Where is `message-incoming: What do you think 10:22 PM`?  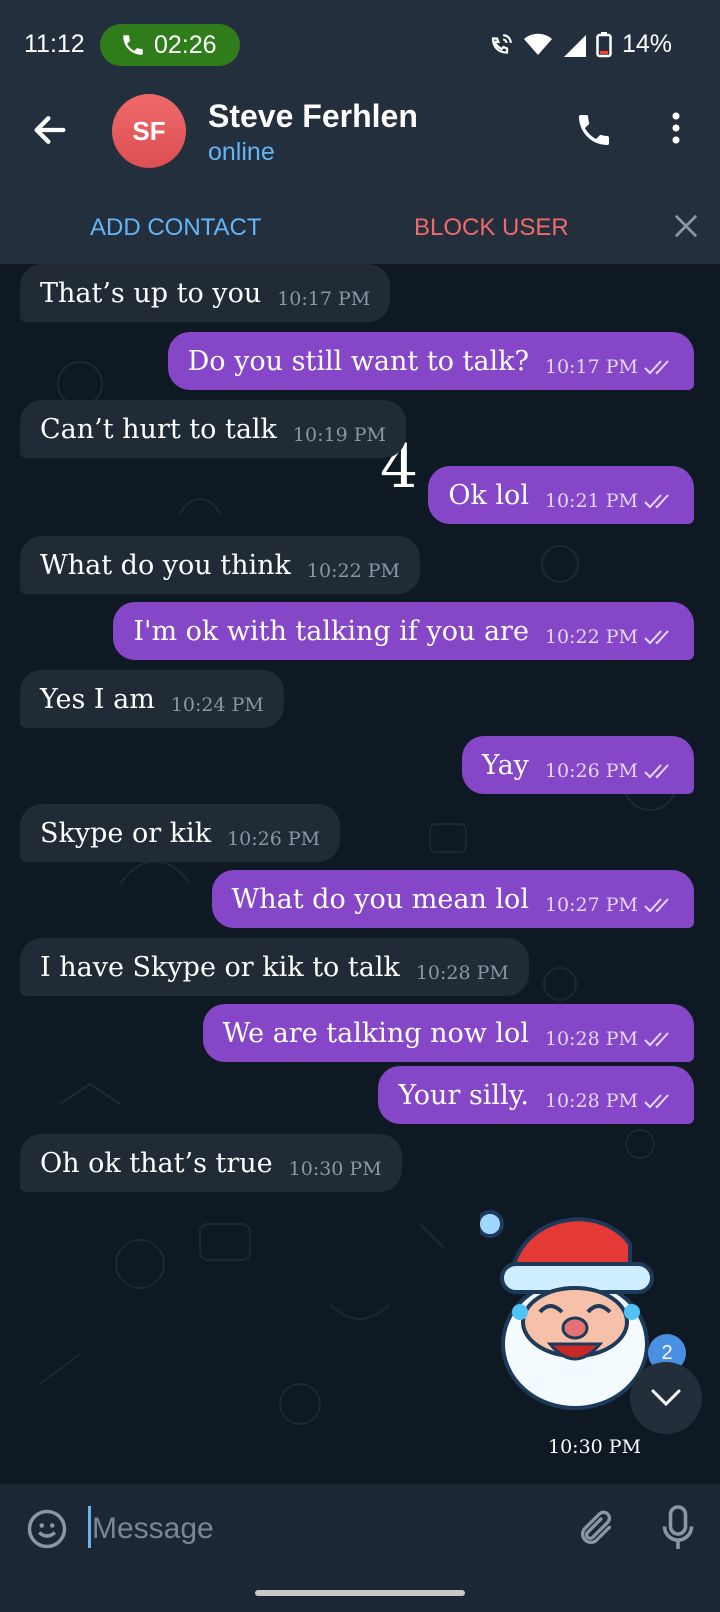
message-incoming: What do you think 10:22 PM is located at coordinates (220, 565).